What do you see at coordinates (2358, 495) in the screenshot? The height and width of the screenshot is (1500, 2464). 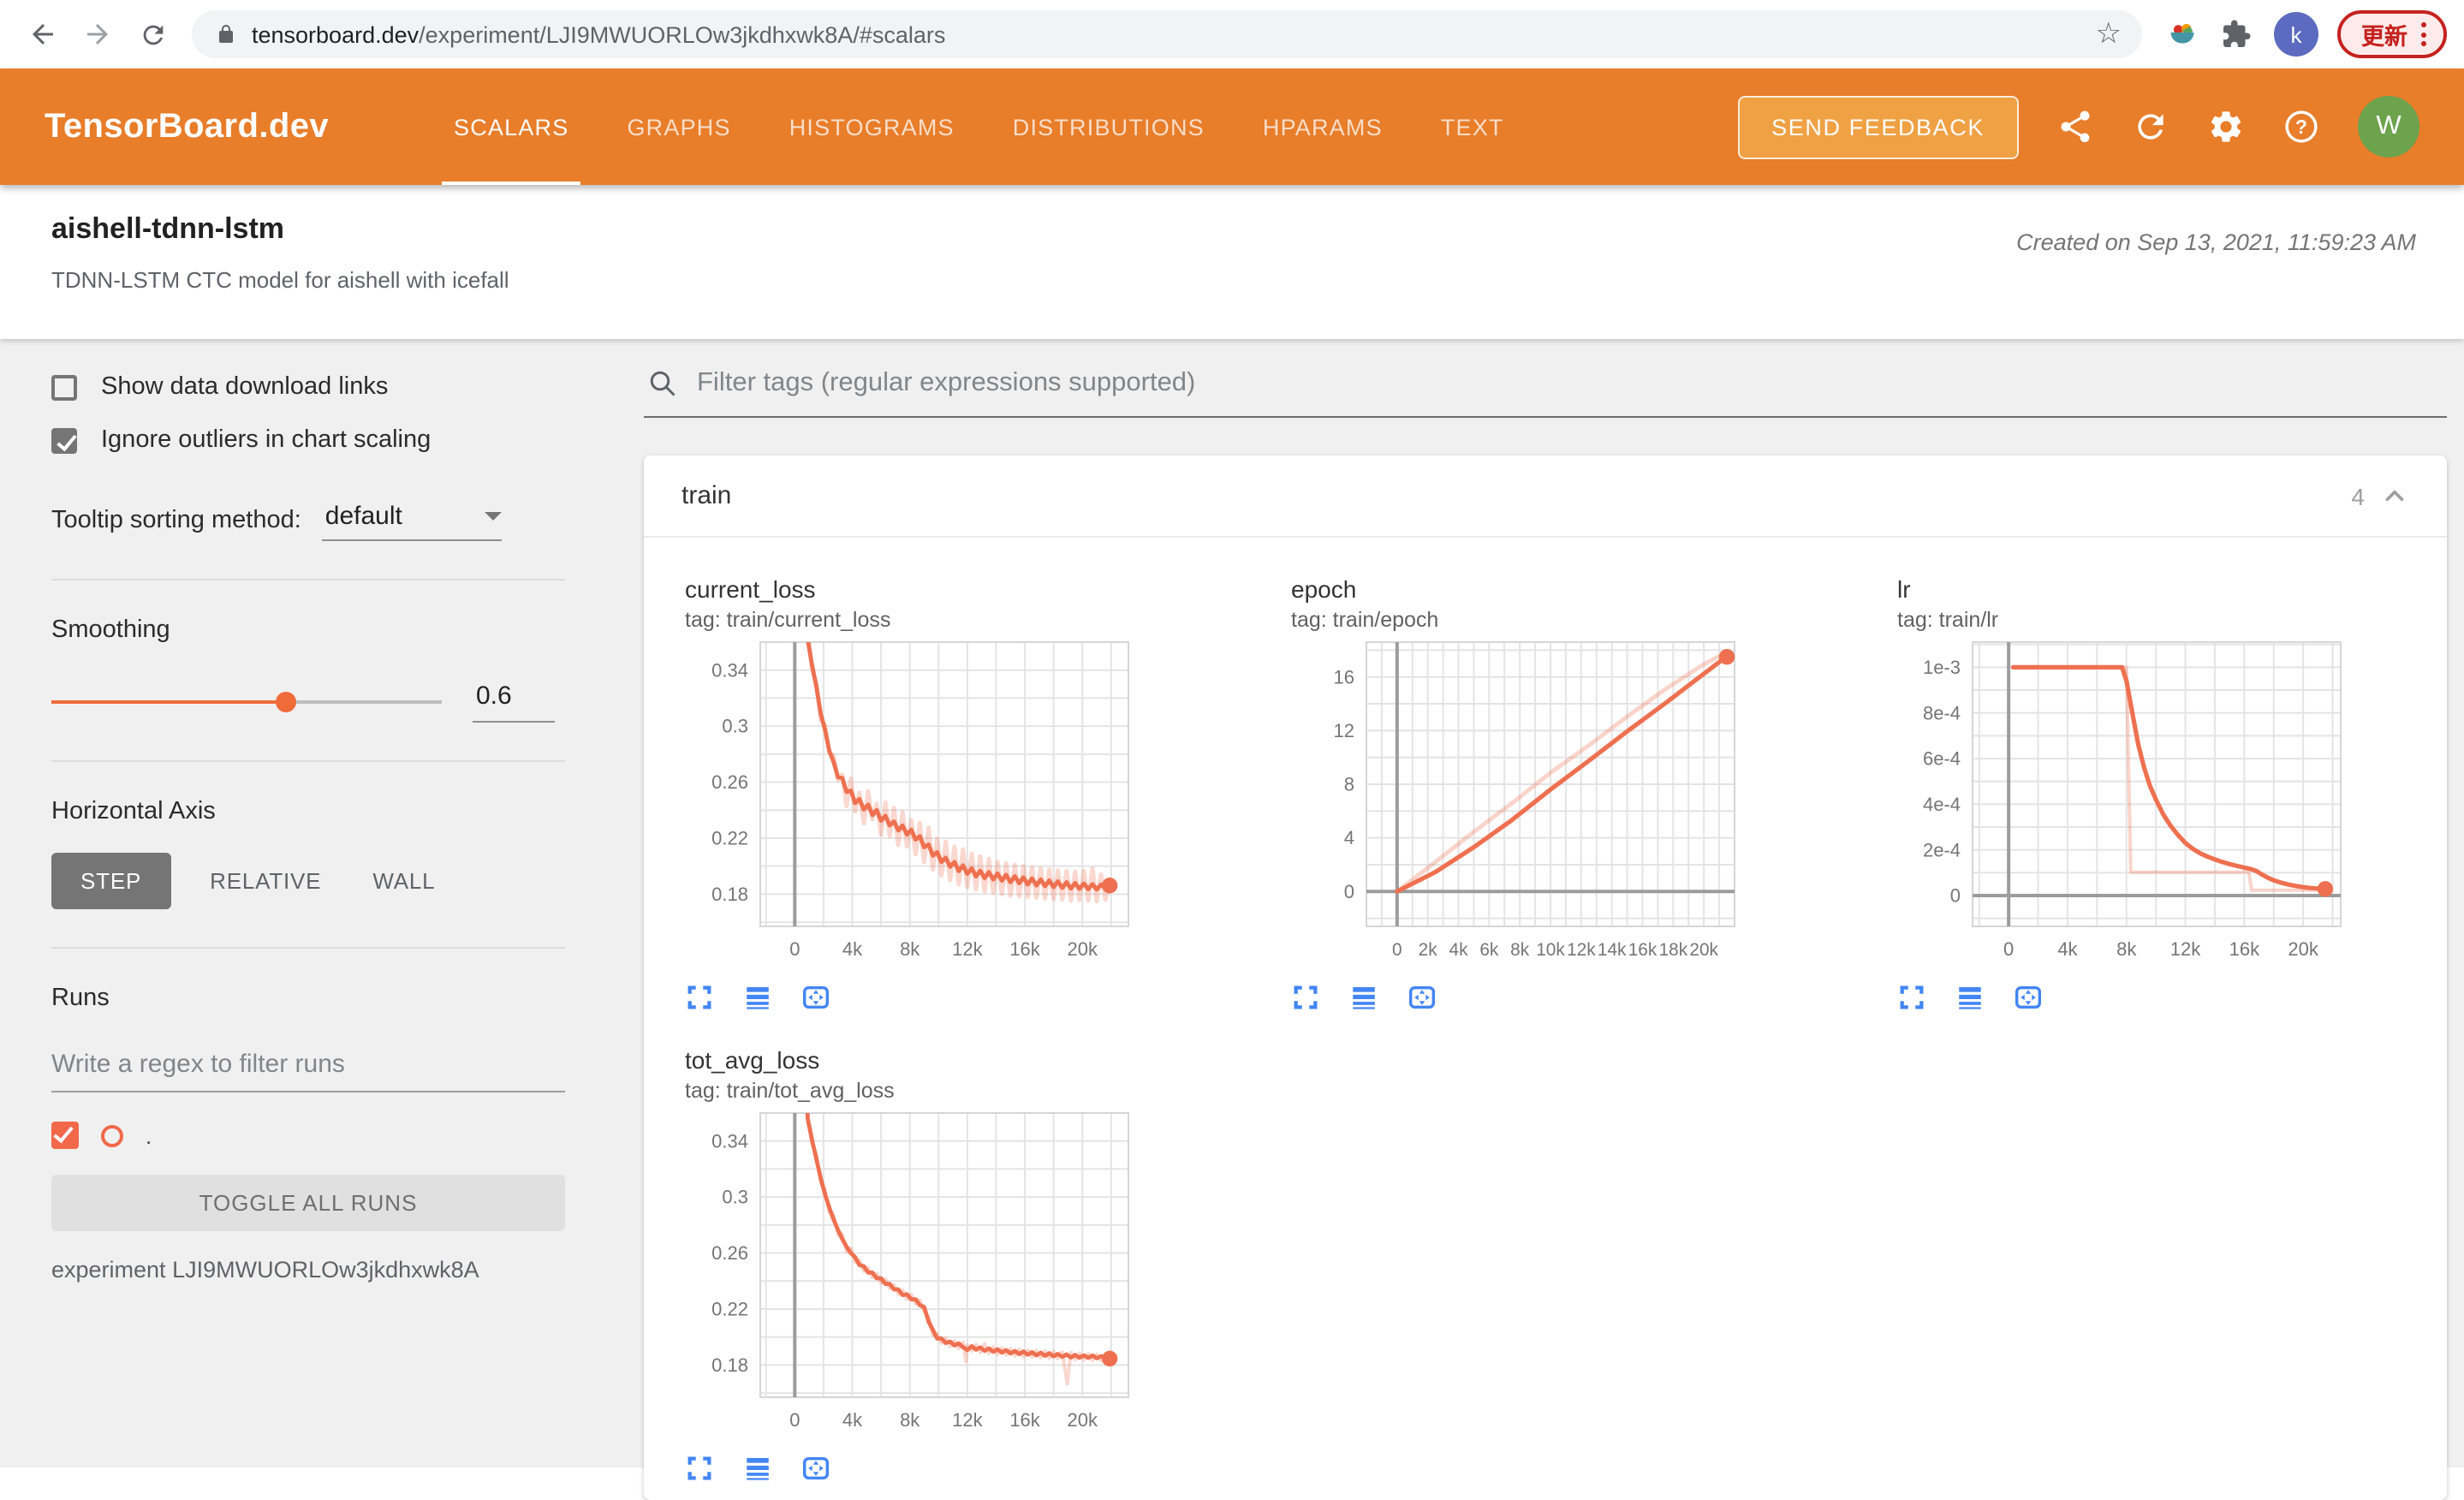 I see `tag-group-count: 4` at bounding box center [2358, 495].